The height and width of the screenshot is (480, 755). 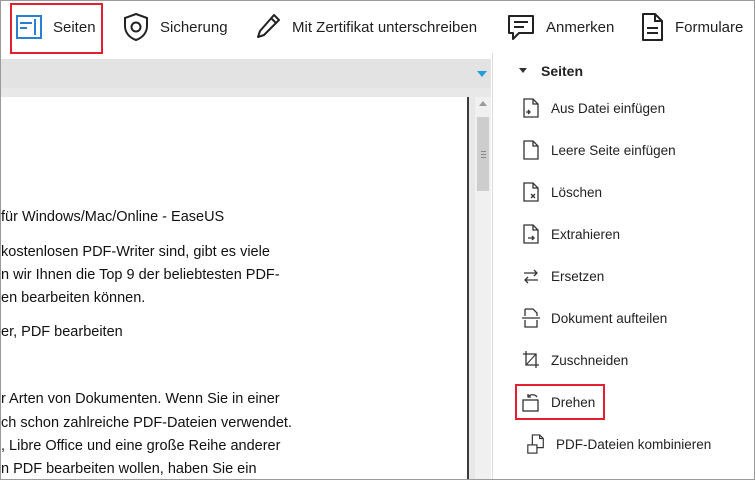 What do you see at coordinates (531, 234) in the screenshot?
I see `extract-page-icon` at bounding box center [531, 234].